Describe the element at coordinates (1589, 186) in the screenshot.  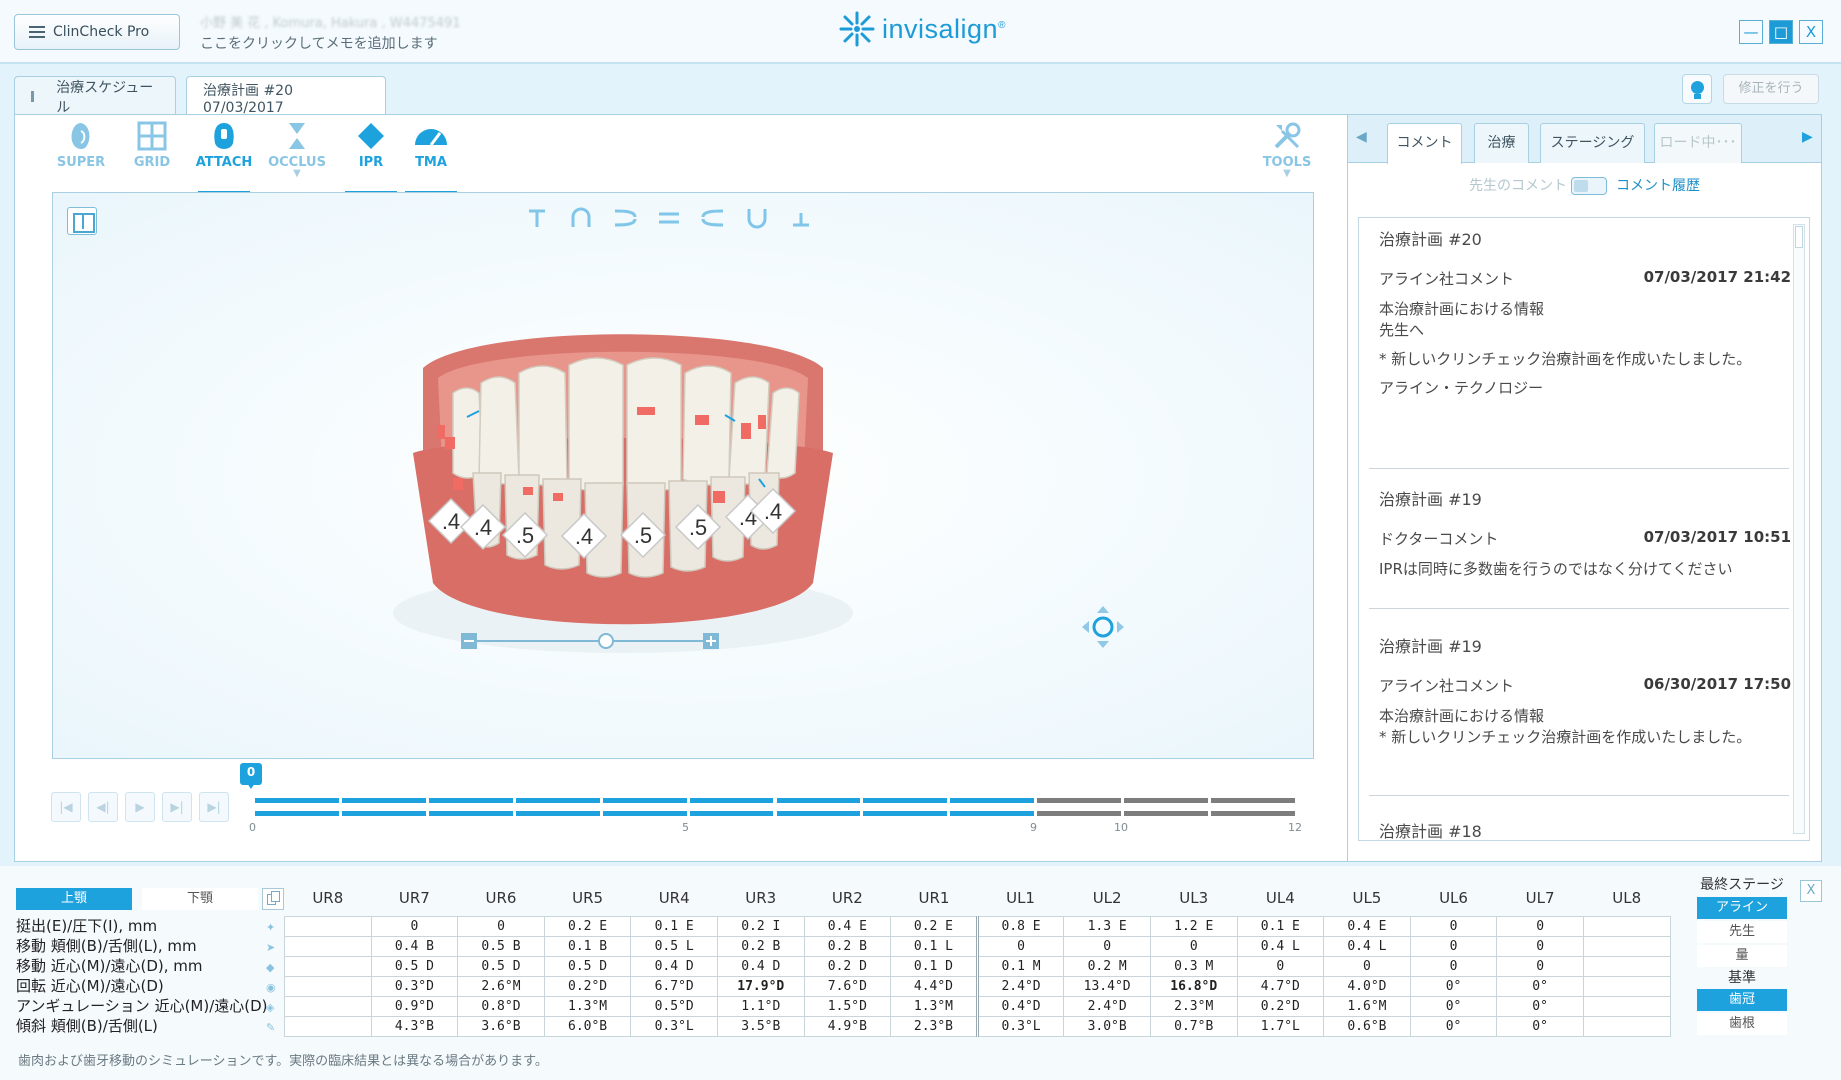
I see `toggle-switch` at that location.